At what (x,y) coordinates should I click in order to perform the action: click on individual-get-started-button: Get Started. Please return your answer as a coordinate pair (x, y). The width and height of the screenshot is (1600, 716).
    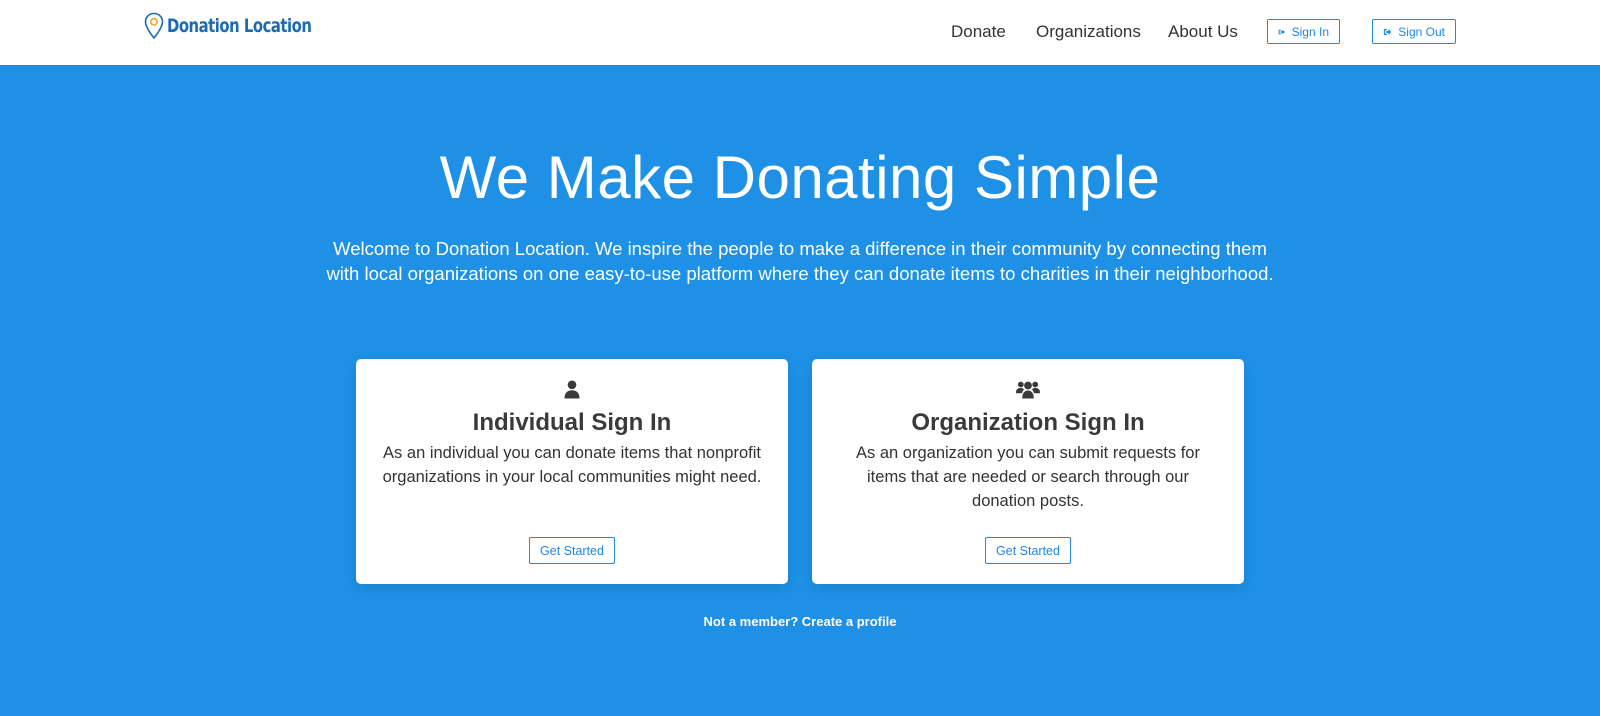
    Looking at the image, I should click on (572, 550).